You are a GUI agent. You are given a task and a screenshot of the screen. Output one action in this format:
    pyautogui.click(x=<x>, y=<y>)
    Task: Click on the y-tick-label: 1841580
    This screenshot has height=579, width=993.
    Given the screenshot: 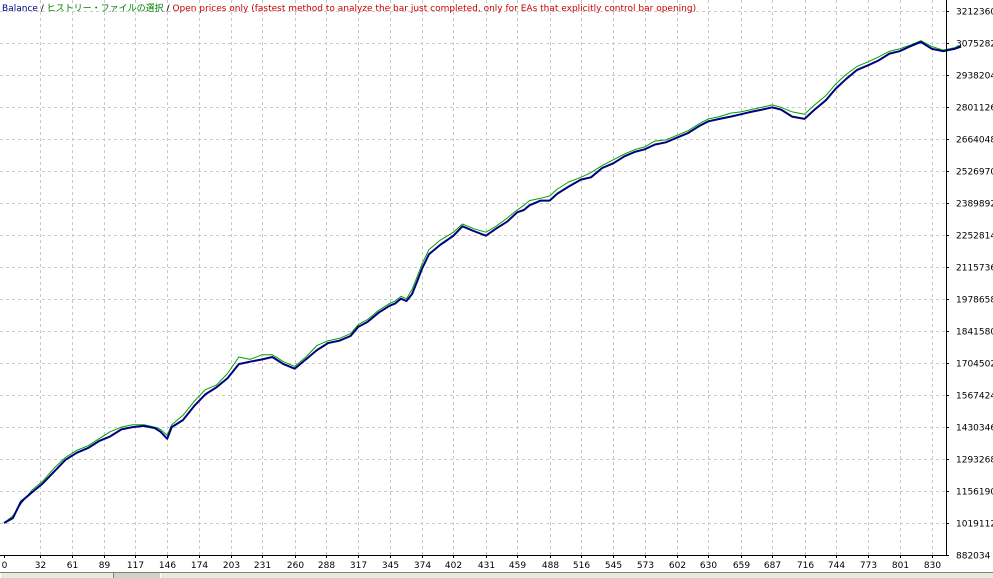 What is the action you would take?
    pyautogui.click(x=974, y=333)
    